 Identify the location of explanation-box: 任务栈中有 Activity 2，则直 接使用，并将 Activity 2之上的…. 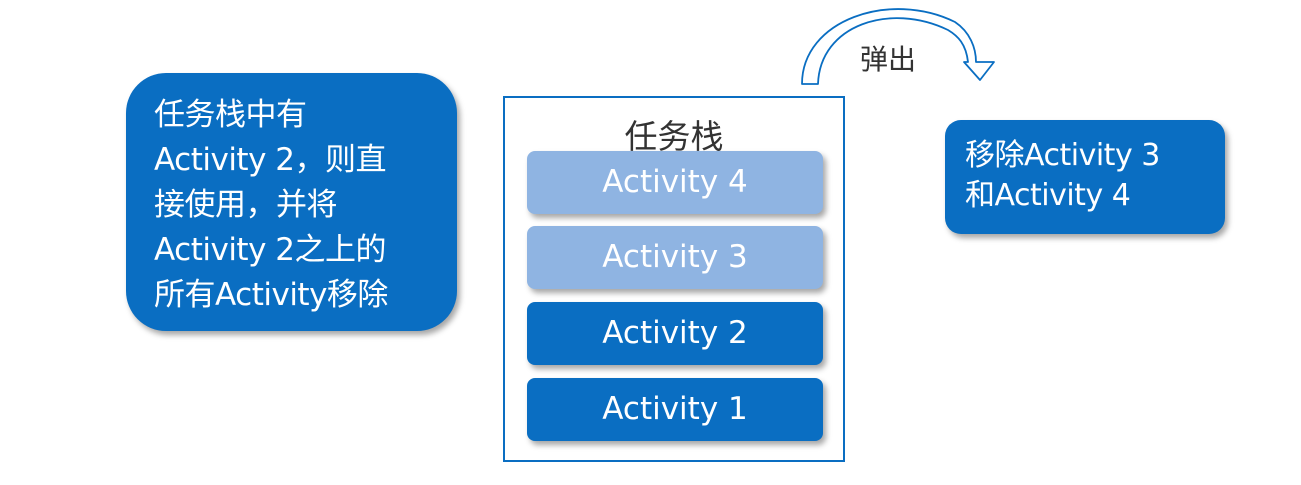
(291, 202).